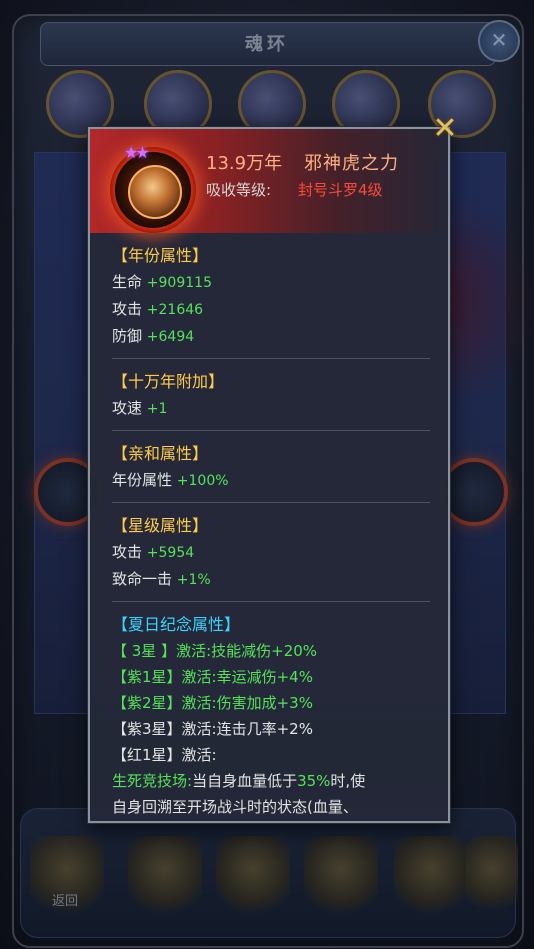 The height and width of the screenshot is (949, 534). What do you see at coordinates (445, 129) in the screenshot?
I see `close-icon: ✕` at bounding box center [445, 129].